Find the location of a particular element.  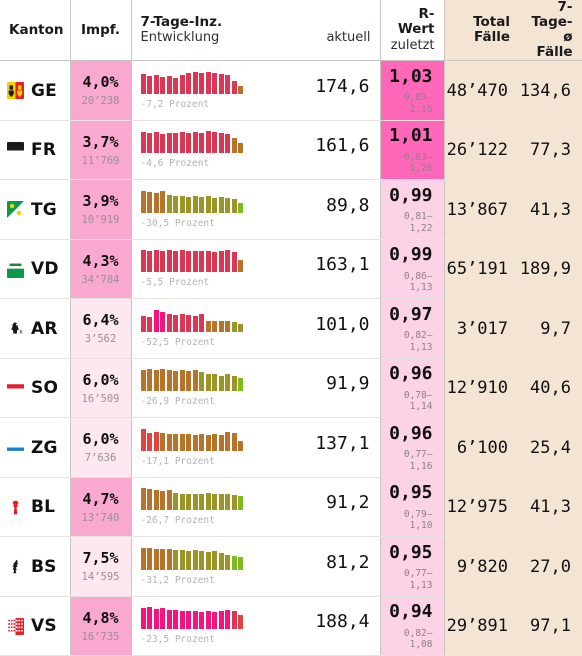

cell-sieben-tage-faelle: 27,0 is located at coordinates (550, 566).